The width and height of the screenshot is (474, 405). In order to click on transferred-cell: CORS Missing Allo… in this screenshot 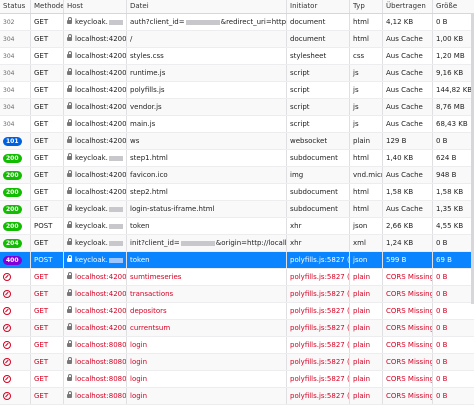, I will do `click(408, 396)`.